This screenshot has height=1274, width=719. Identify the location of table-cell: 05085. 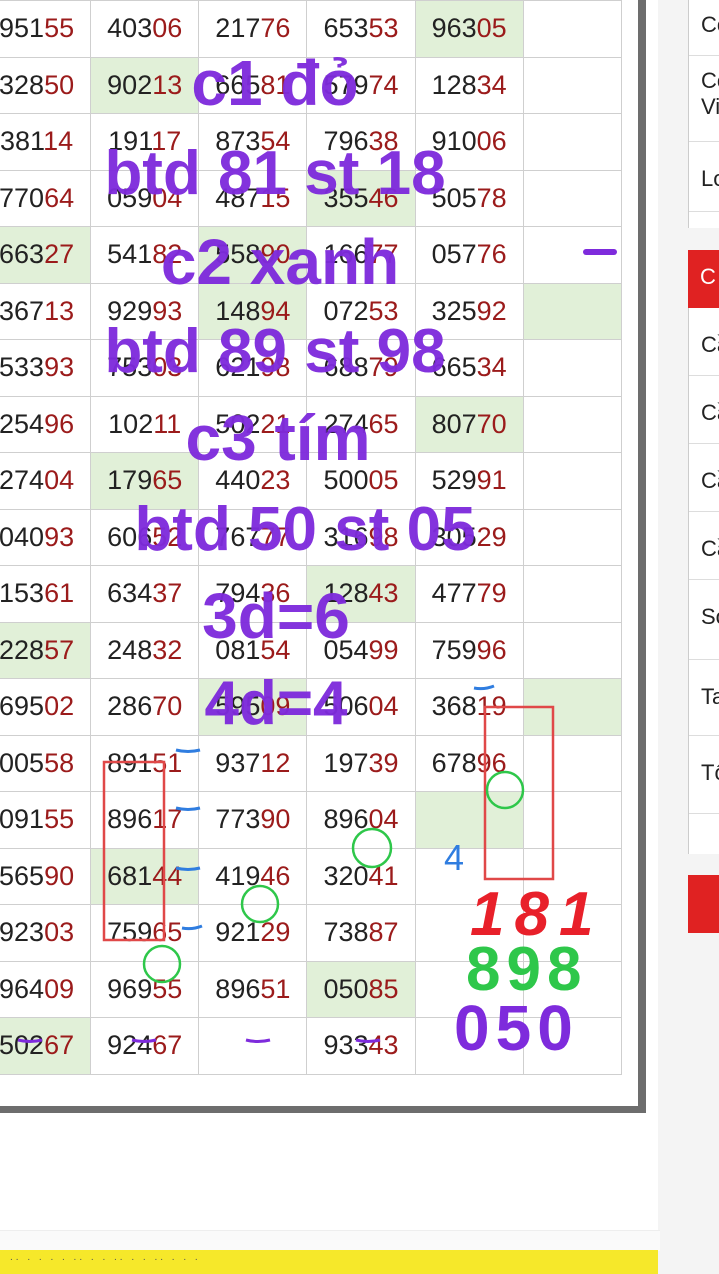
(361, 989).